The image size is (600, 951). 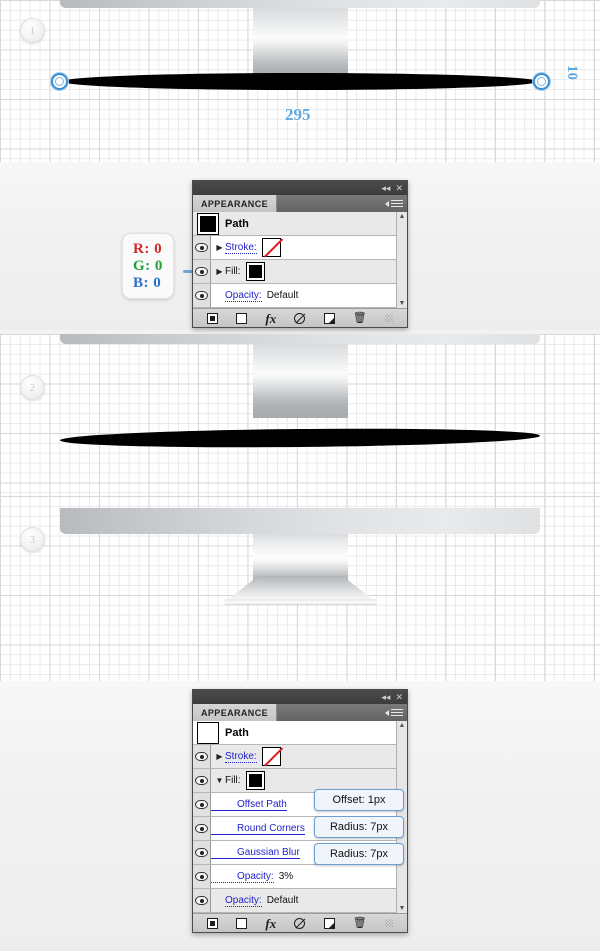 What do you see at coordinates (148, 249) in the screenshot?
I see `rgb-r-value: R: 0` at bounding box center [148, 249].